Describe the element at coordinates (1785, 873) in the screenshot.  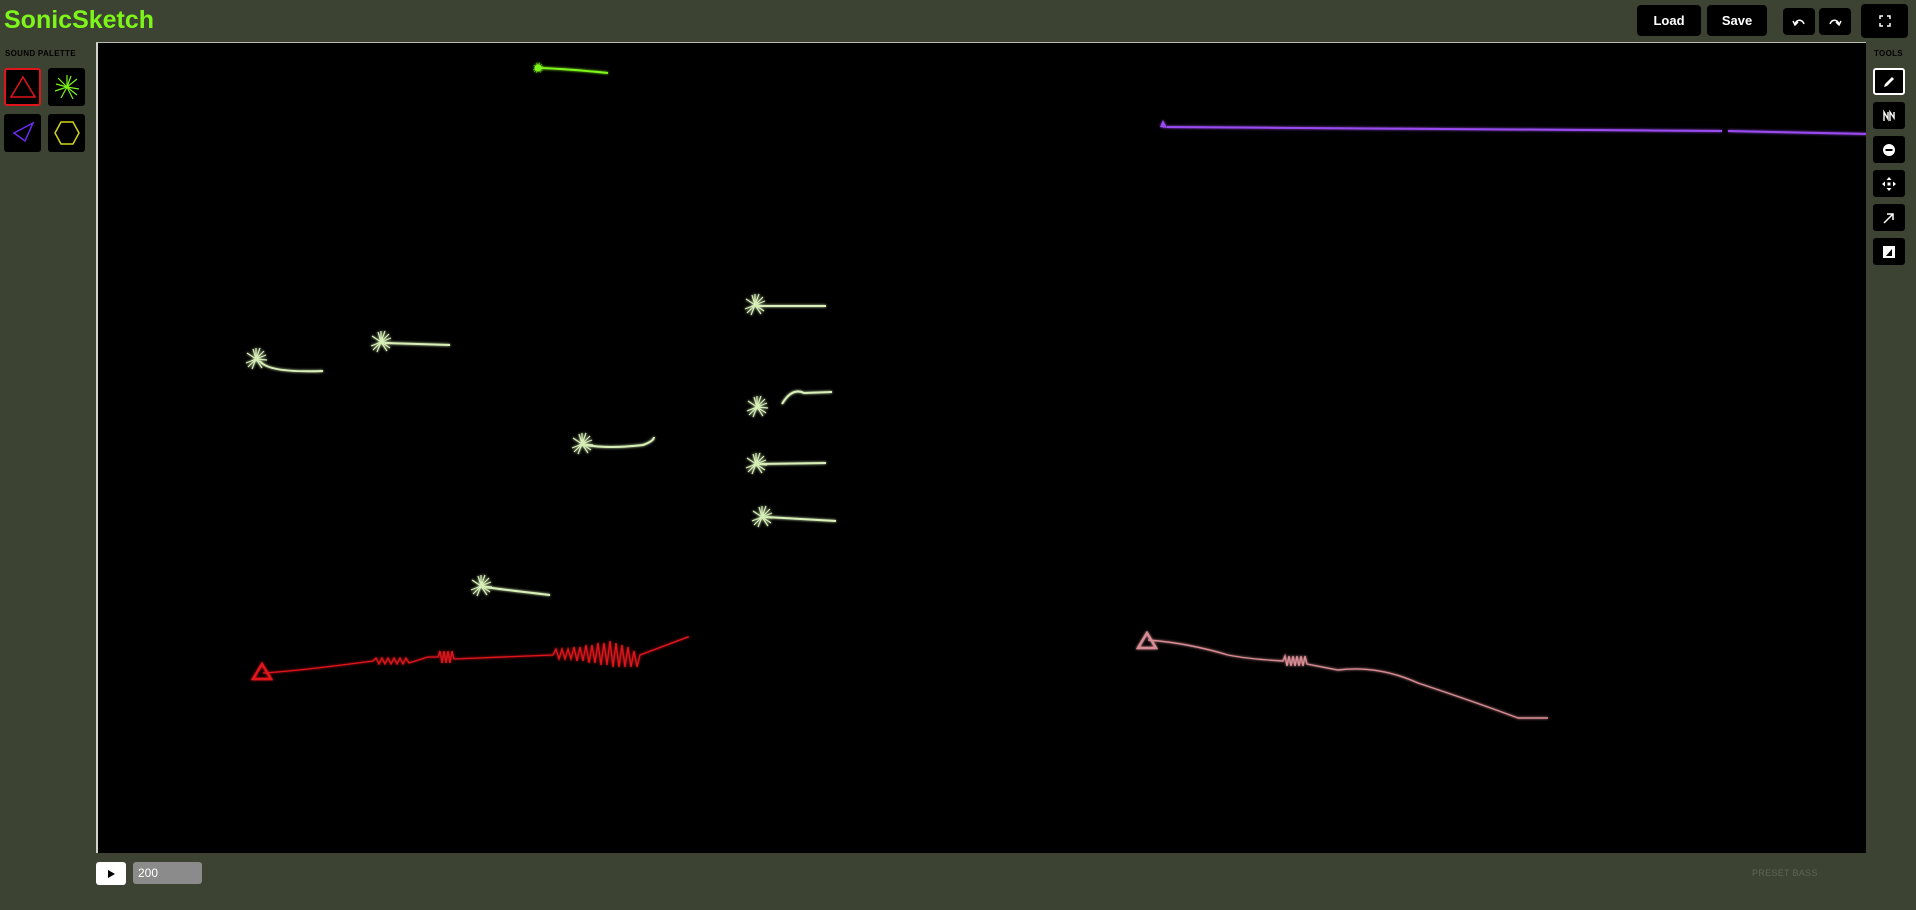
I see `preset-label: PRESET BASS` at that location.